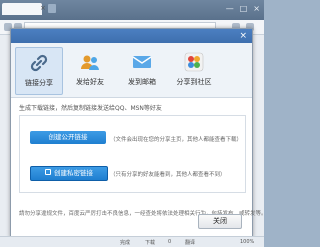 This screenshot has height=247, width=320. I want to click on status-bar: 完成 下载 0 翻译 100%, so click(132, 241).